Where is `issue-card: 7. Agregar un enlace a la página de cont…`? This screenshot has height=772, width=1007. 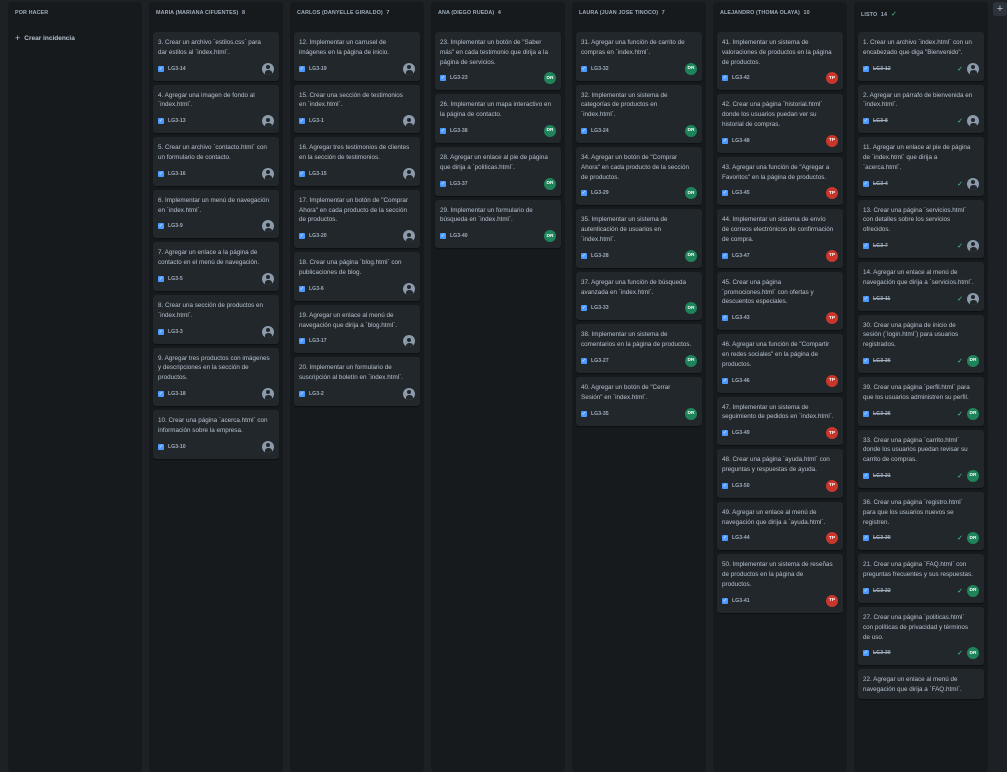
issue-card: 7. Agregar un enlace a la página de cont… is located at coordinates (216, 266).